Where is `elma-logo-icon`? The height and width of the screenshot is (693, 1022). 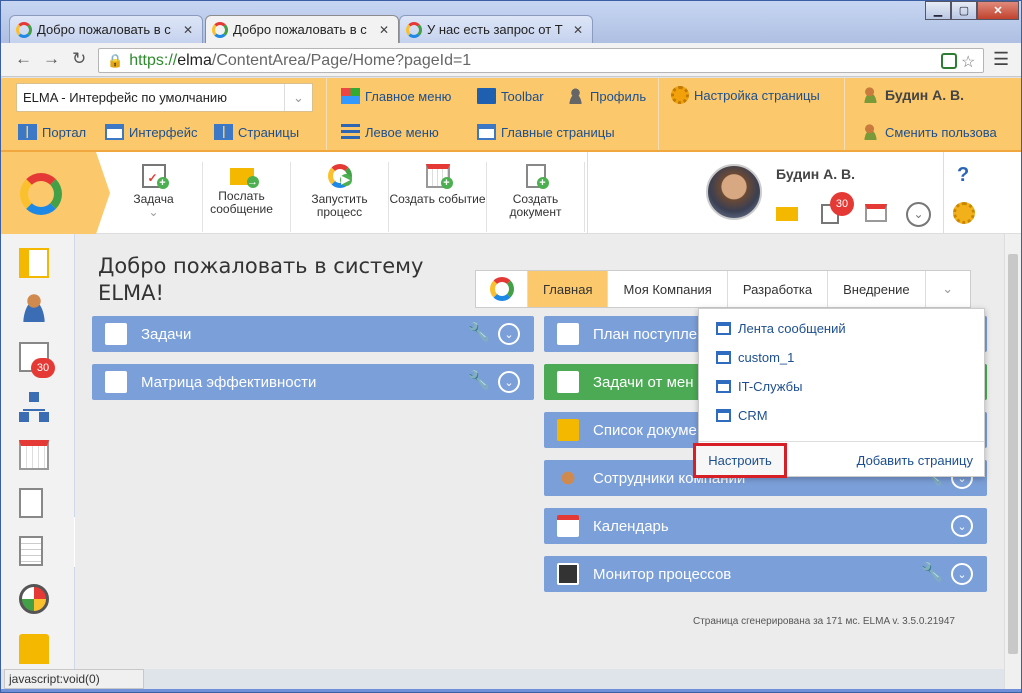 elma-logo-icon is located at coordinates (501, 289).